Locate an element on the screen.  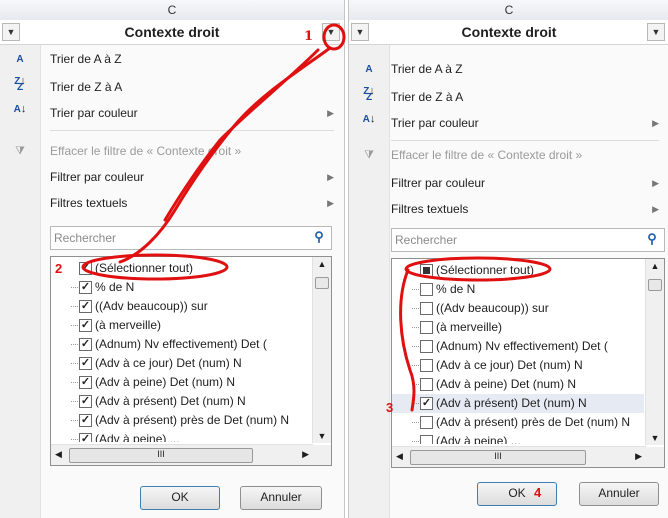
list-item: (Adv à ce jour) Det (num) N is located at coordinates (518, 365).